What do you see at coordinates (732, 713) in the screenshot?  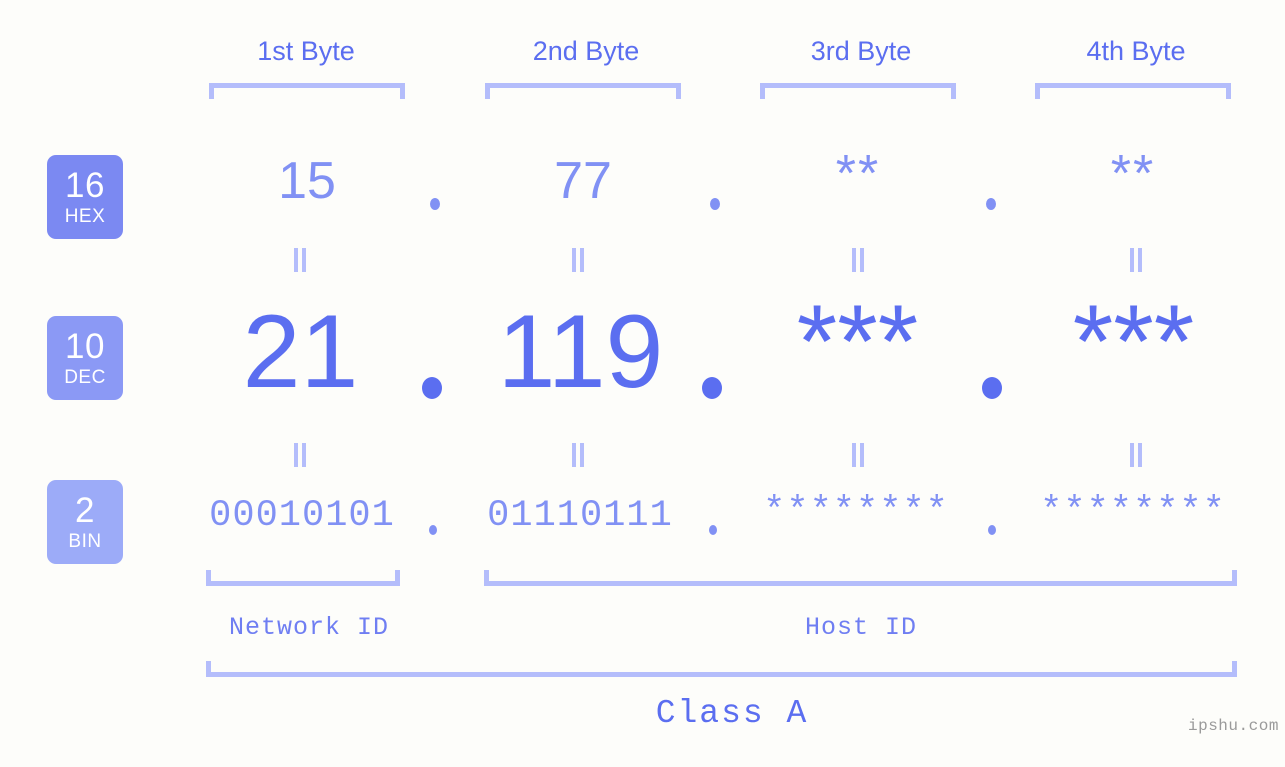 I see `class-label: Class A` at bounding box center [732, 713].